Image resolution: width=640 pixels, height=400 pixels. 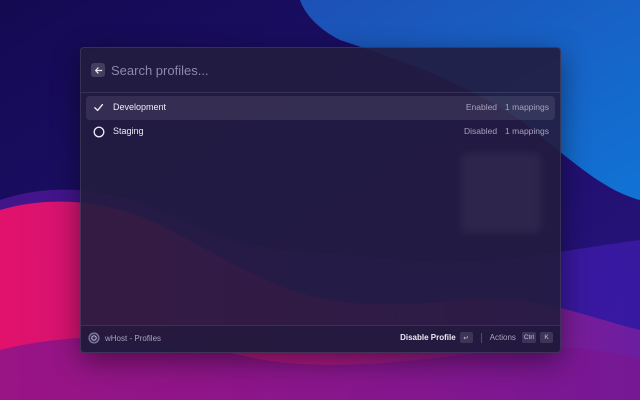 What do you see at coordinates (476, 337) in the screenshot?
I see `footer-actions: Disable Profile ↵ Actions Ctrl K` at bounding box center [476, 337].